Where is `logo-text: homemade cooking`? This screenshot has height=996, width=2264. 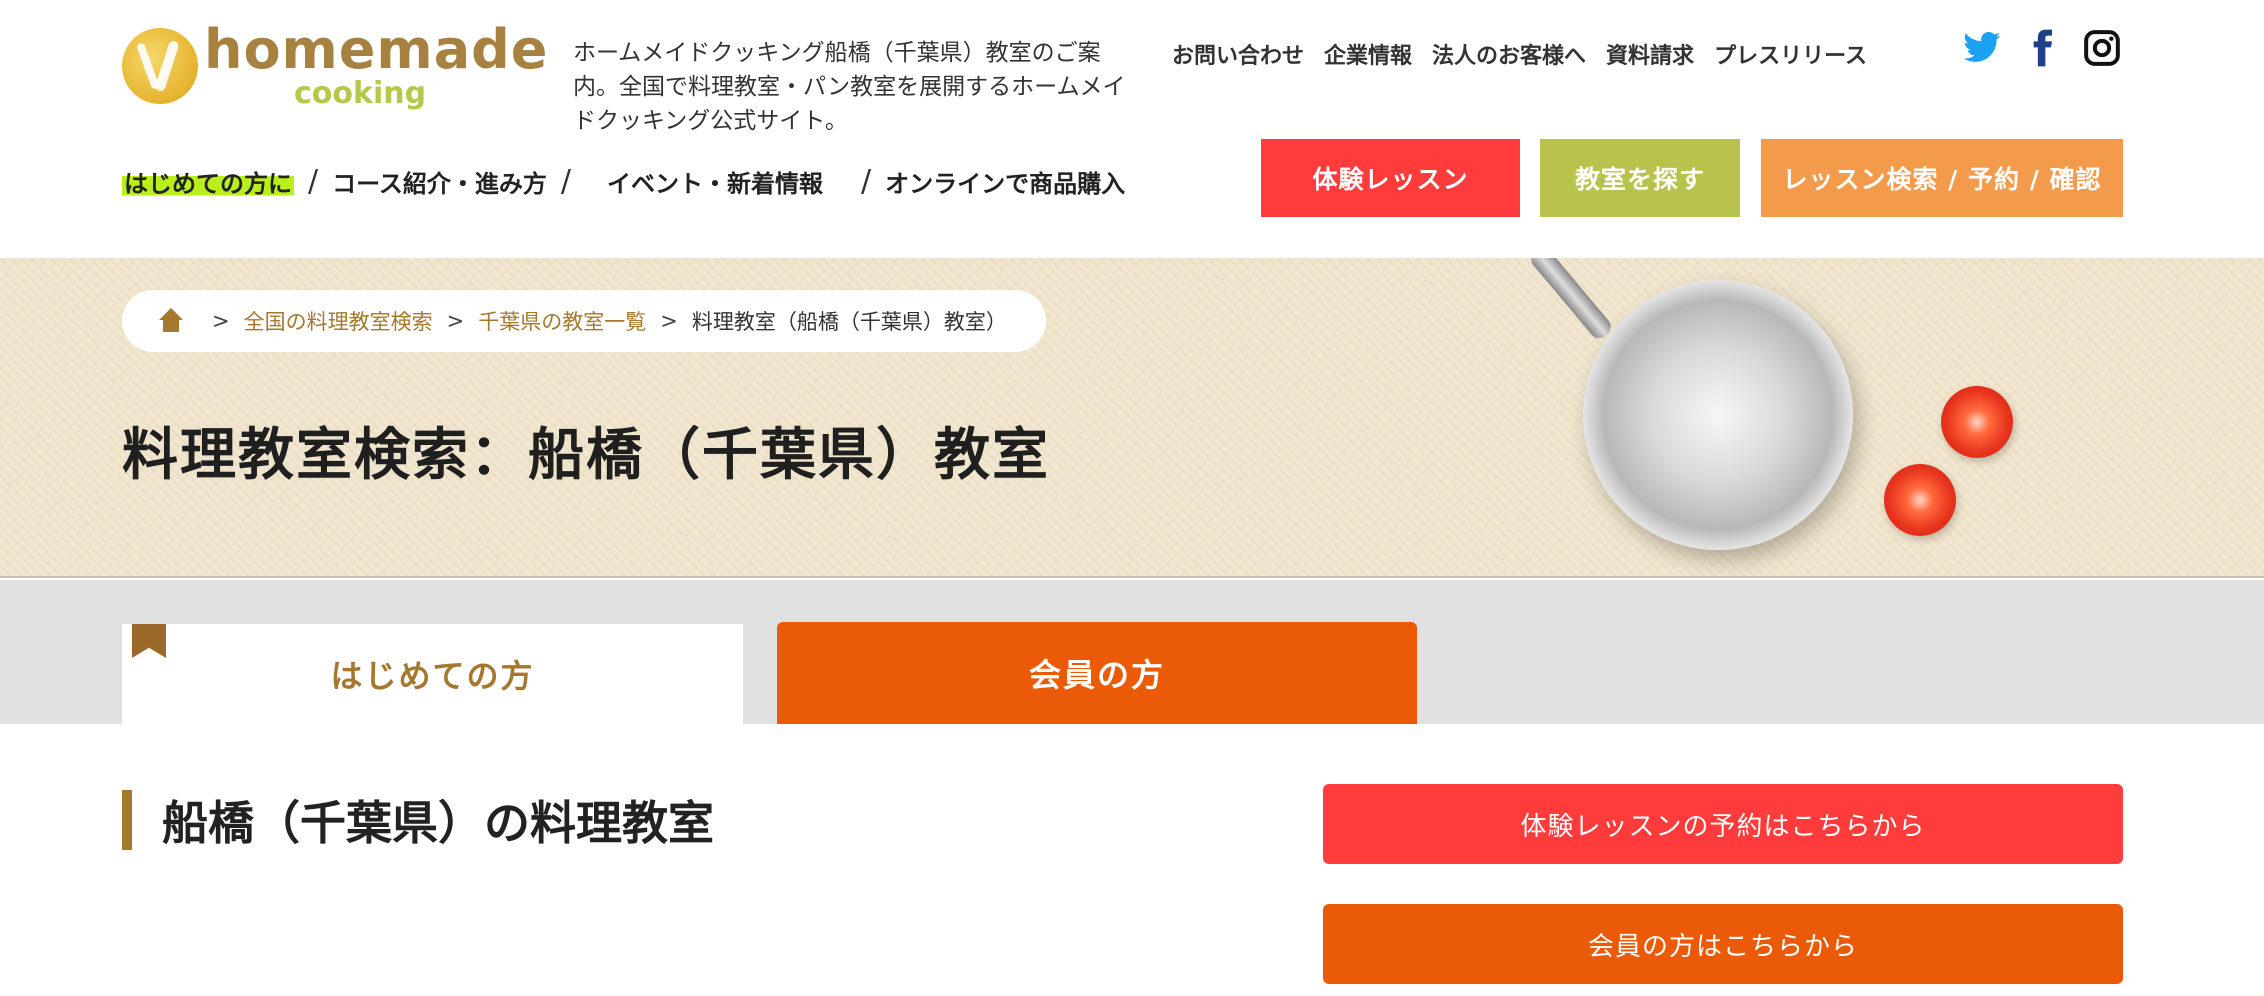
logo-text: homemade cooking is located at coordinates (376, 66).